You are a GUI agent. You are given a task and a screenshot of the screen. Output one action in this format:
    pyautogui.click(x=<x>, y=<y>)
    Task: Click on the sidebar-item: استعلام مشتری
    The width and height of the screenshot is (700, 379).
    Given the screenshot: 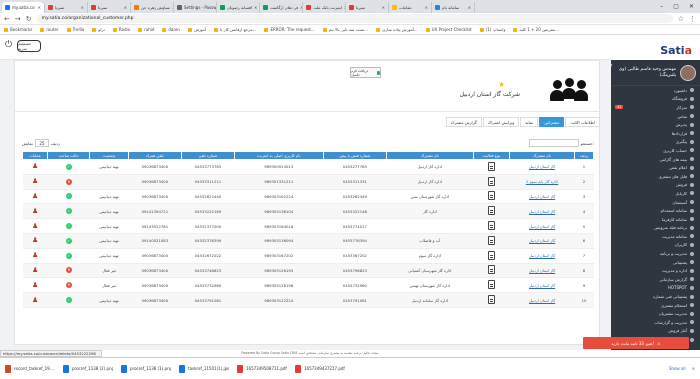 What is the action you would take?
    pyautogui.click(x=655, y=305)
    